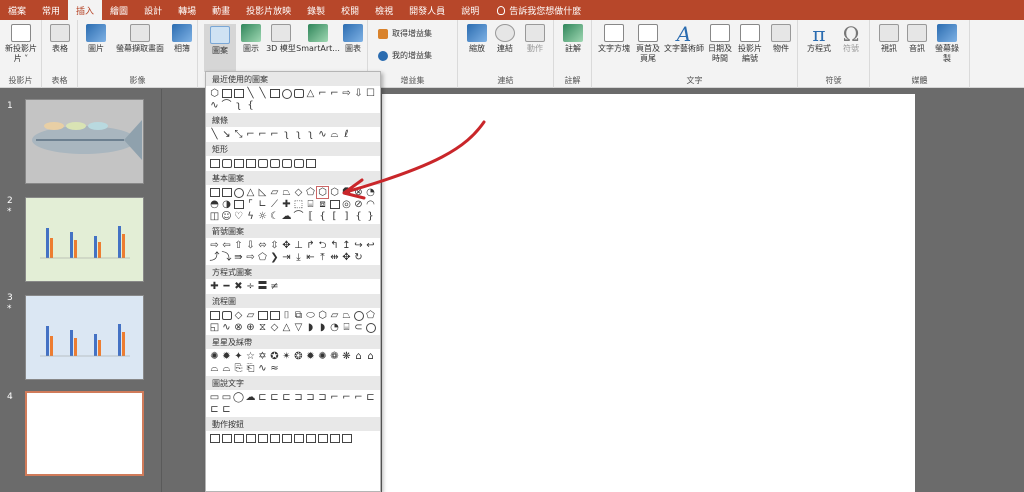  Describe the element at coordinates (298, 204) in the screenshot. I see `plaque-shape: ⬚` at that location.